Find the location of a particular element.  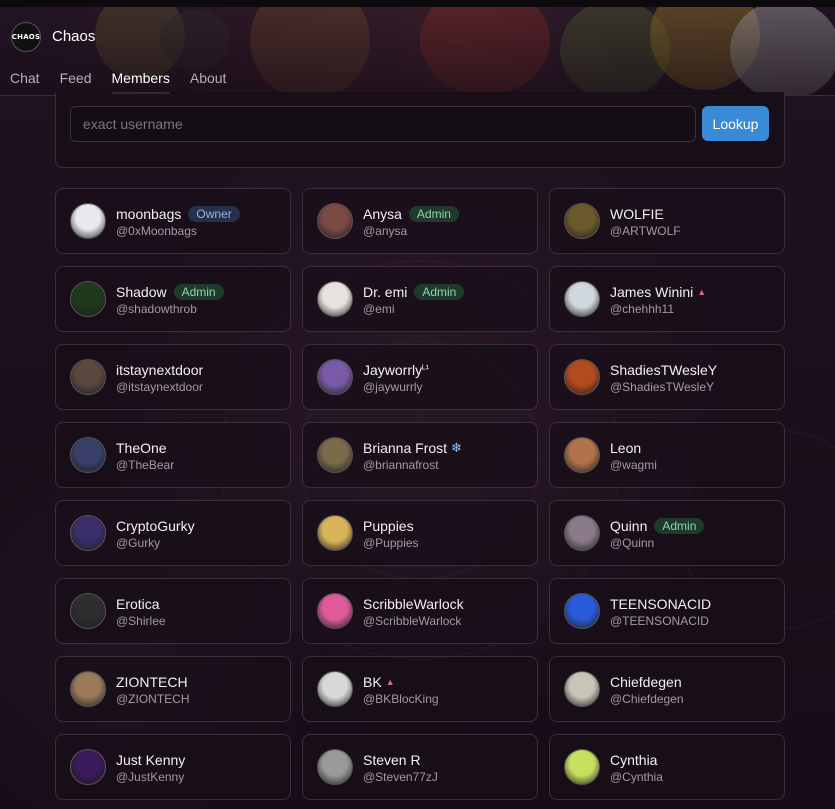

username-search-input is located at coordinates (383, 124).